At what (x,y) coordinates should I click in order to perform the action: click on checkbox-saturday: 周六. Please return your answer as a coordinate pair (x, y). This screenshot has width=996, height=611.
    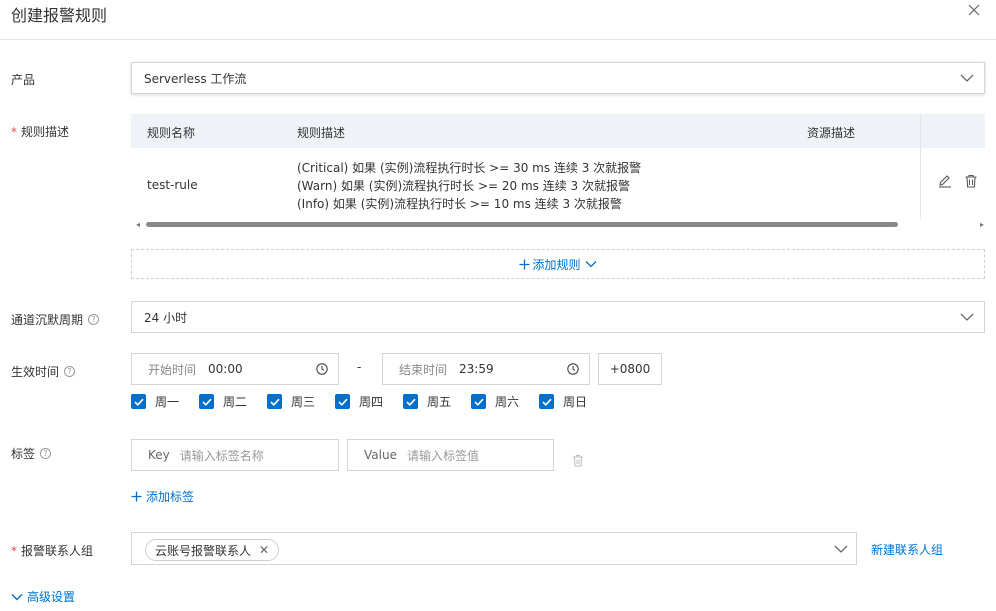
    Looking at the image, I should click on (495, 401).